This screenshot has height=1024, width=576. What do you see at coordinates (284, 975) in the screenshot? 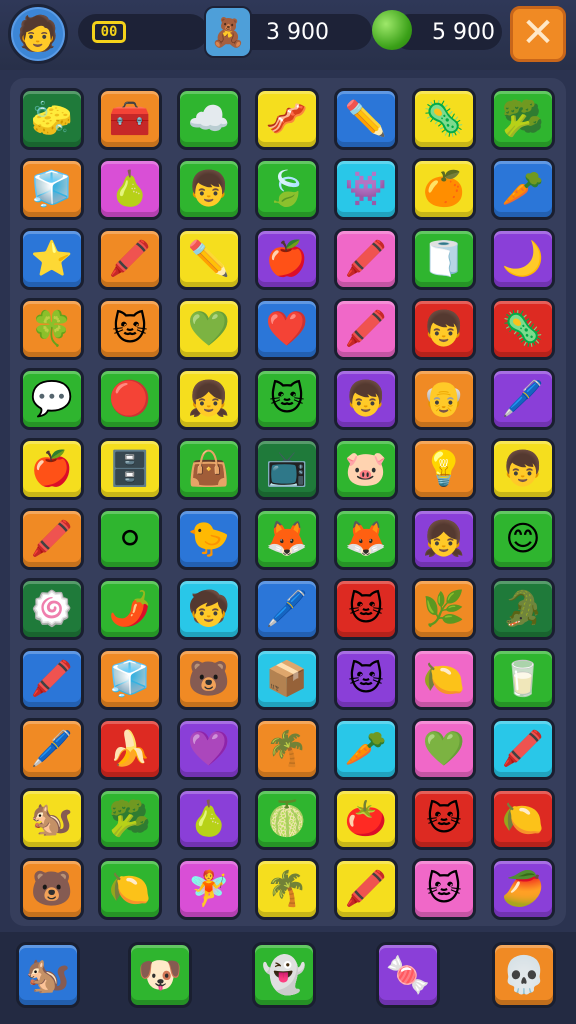
I see `powerup-button-3: 👻` at bounding box center [284, 975].